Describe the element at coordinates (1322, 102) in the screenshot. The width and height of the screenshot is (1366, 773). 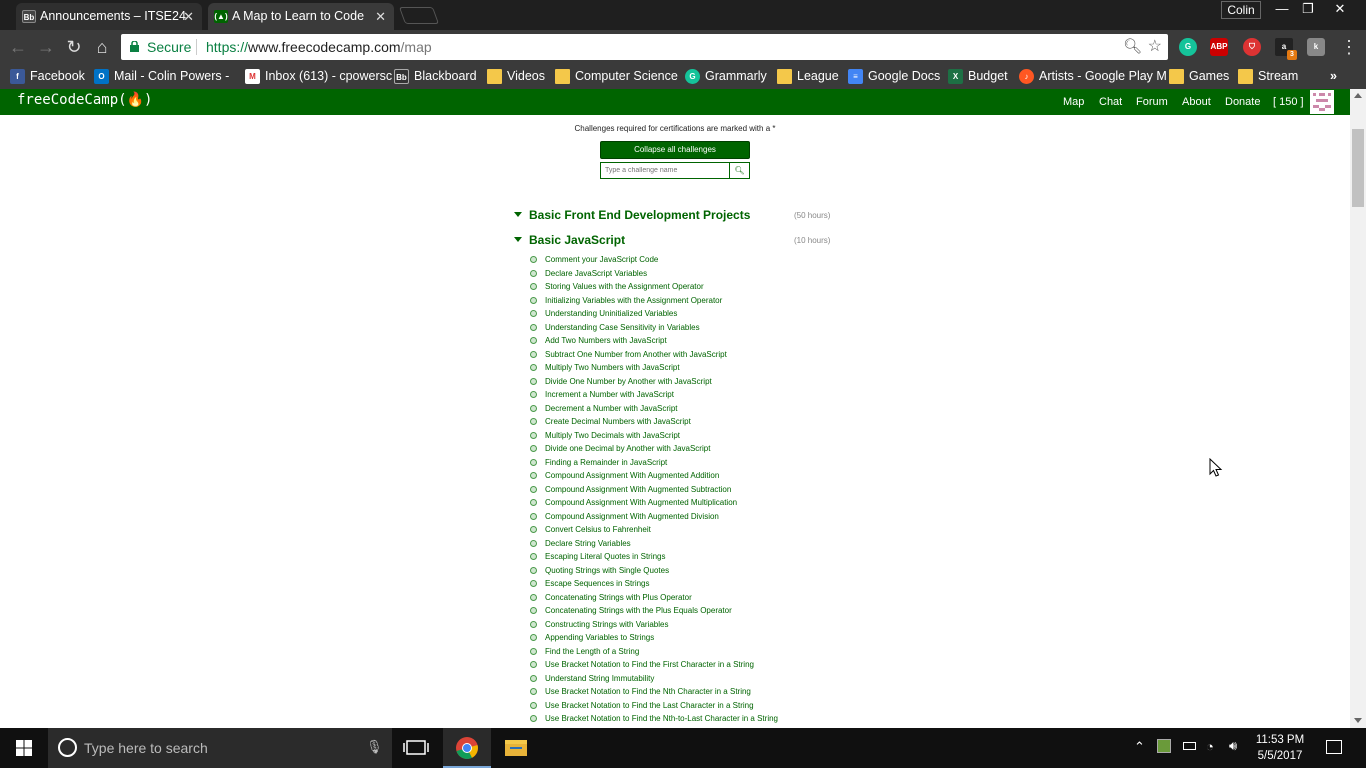
I see `avatar` at that location.